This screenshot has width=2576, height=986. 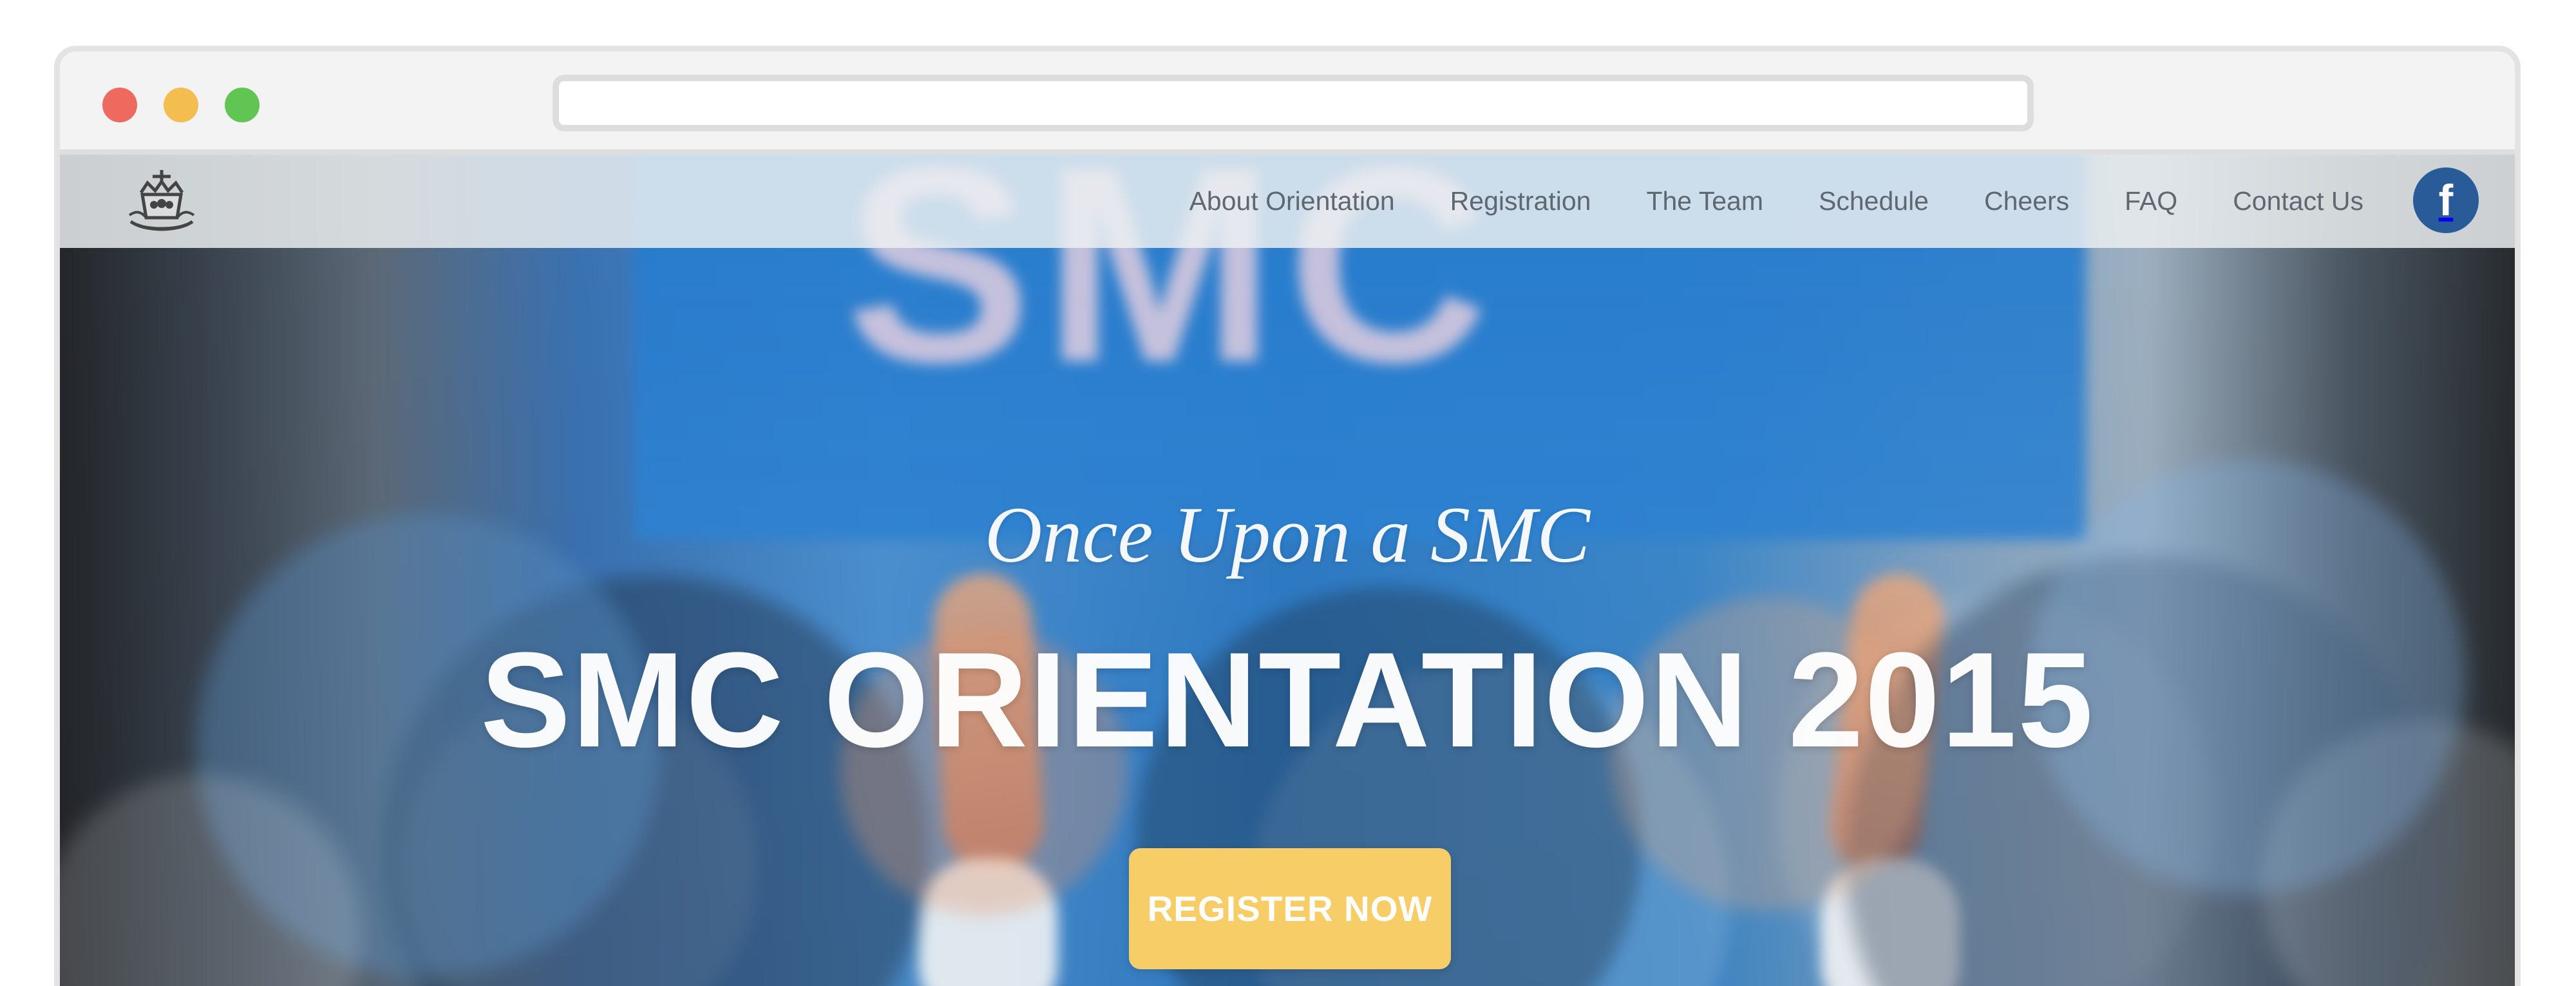 What do you see at coordinates (120, 105) in the screenshot?
I see `close-window-icon` at bounding box center [120, 105].